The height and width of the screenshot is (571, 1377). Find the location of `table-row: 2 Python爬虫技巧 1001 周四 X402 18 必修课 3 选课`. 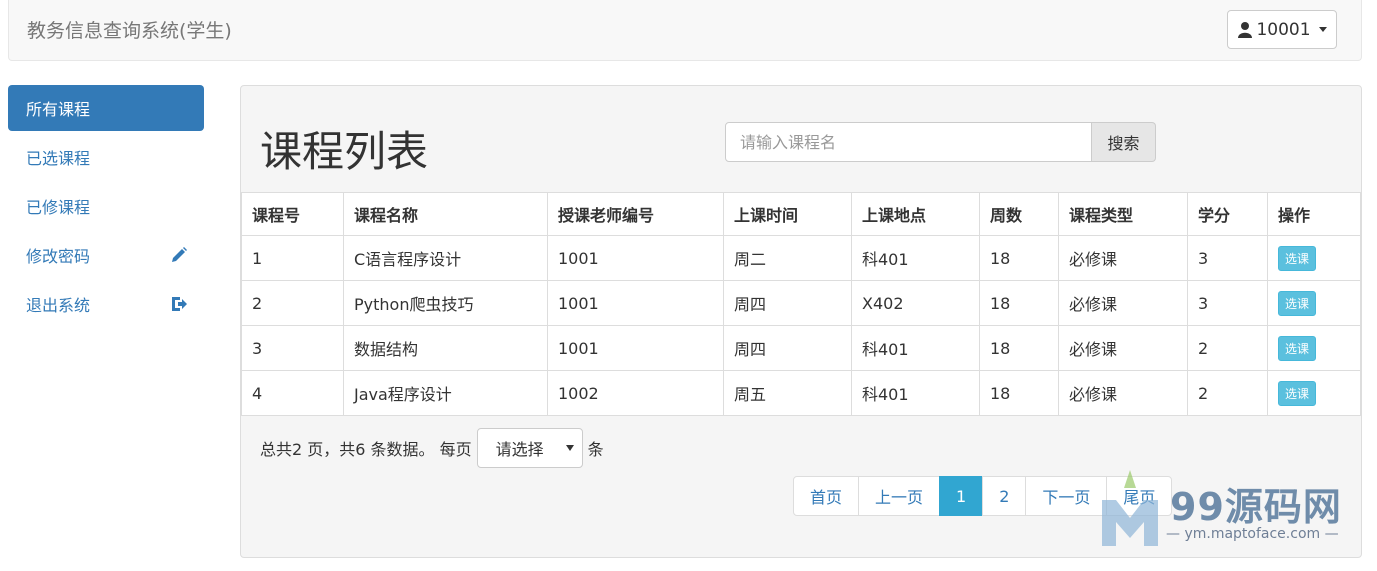

table-row: 2 Python爬虫技巧 1001 周四 X402 18 必修课 3 选课 is located at coordinates (801, 303).